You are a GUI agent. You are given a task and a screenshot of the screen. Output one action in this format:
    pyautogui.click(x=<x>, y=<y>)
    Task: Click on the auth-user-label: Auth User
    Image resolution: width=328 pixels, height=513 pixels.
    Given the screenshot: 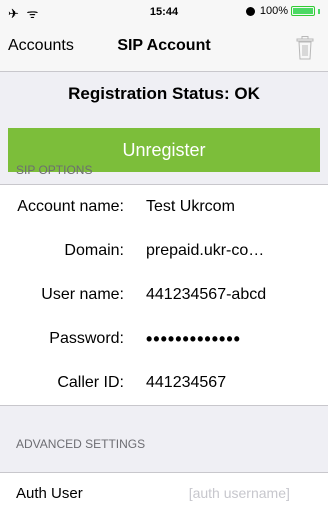 What is the action you would take?
    pyautogui.click(x=49, y=493)
    